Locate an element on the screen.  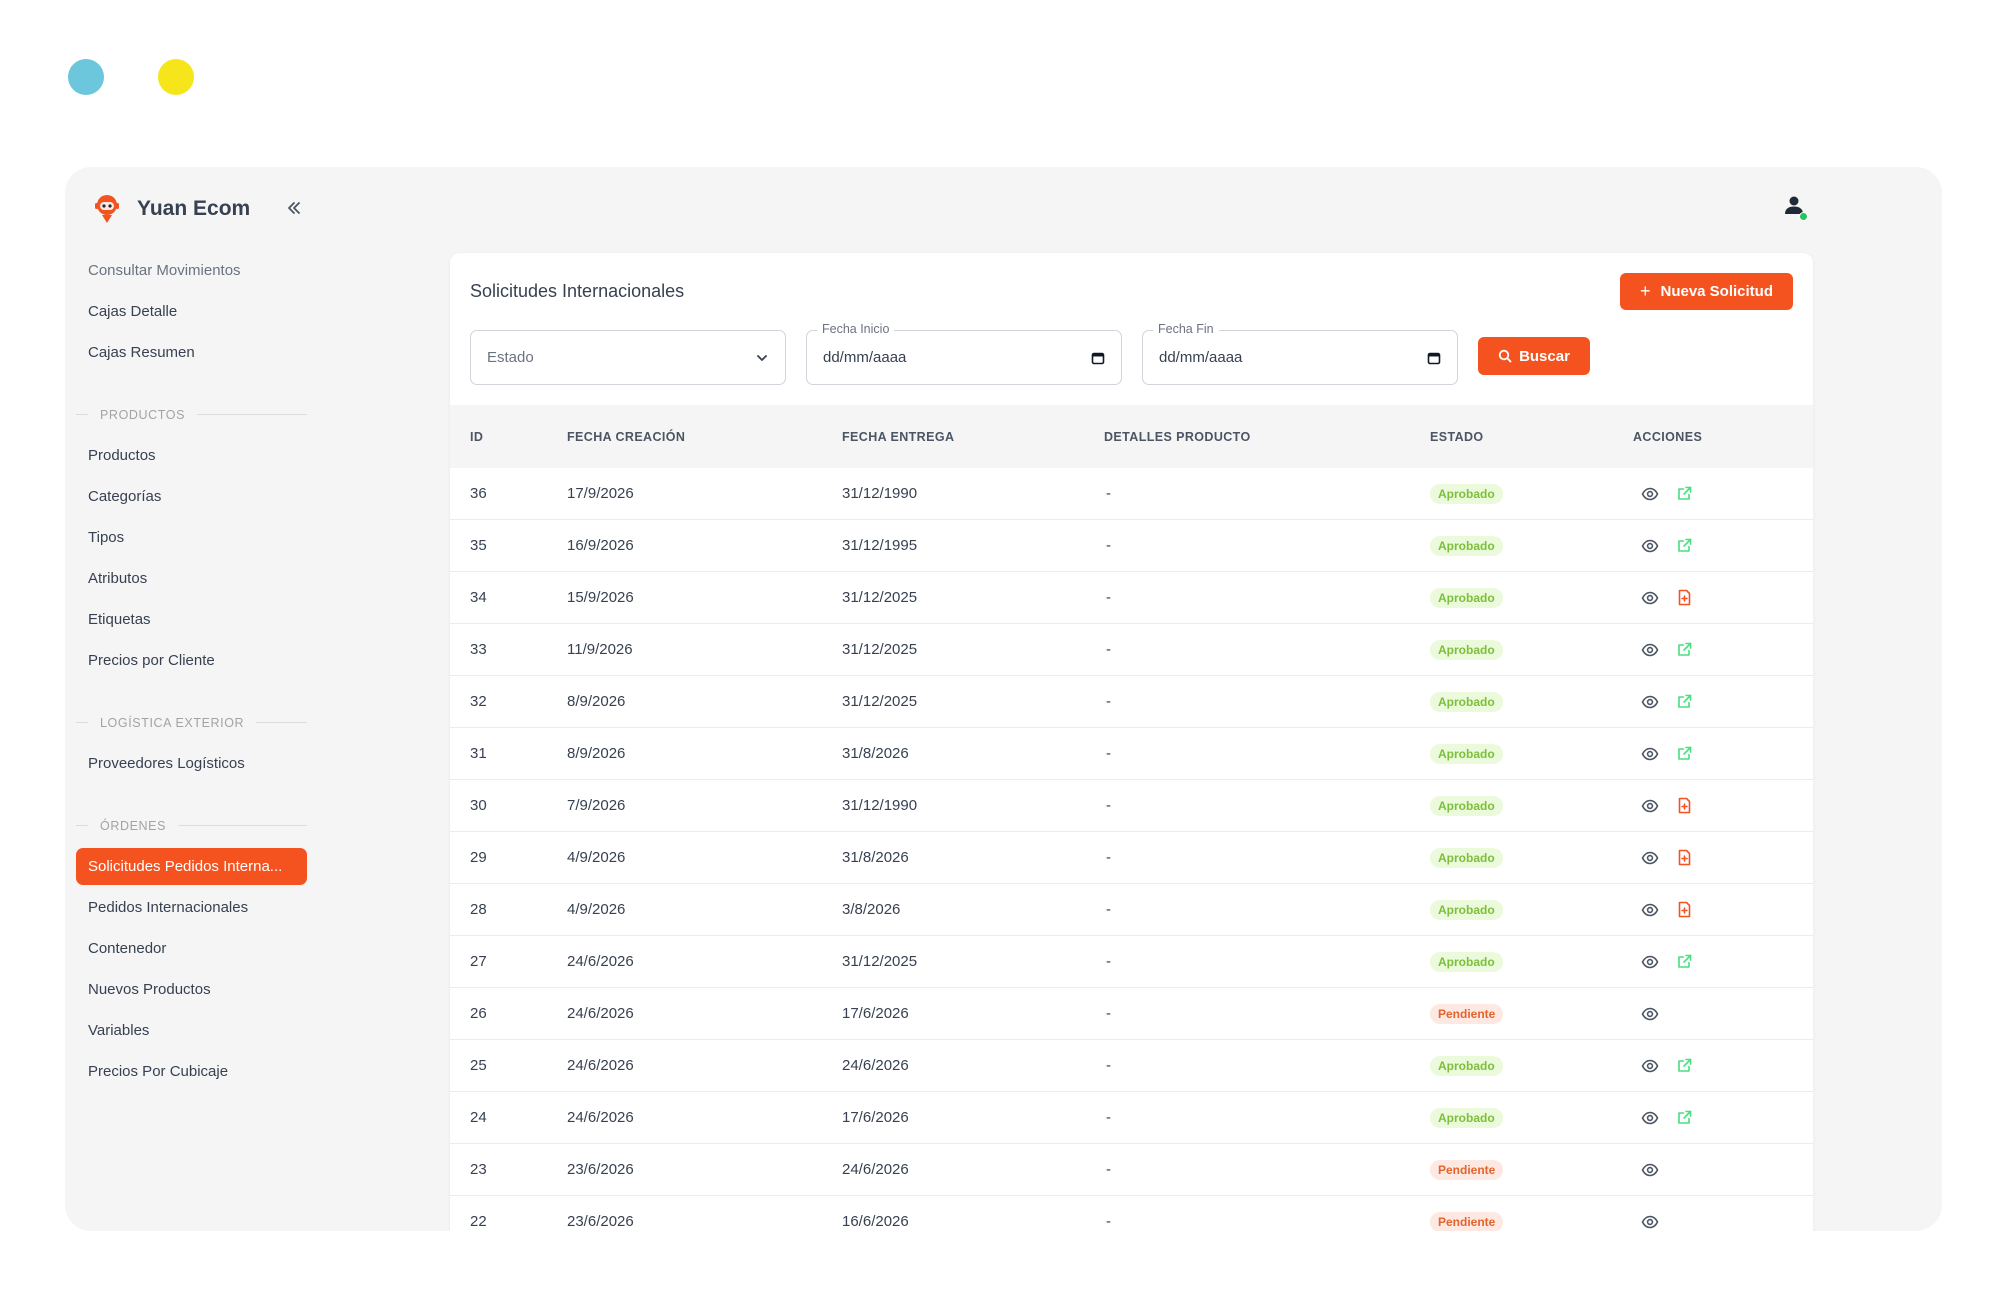
sidebar-item-productos: Productos is located at coordinates (191, 455).